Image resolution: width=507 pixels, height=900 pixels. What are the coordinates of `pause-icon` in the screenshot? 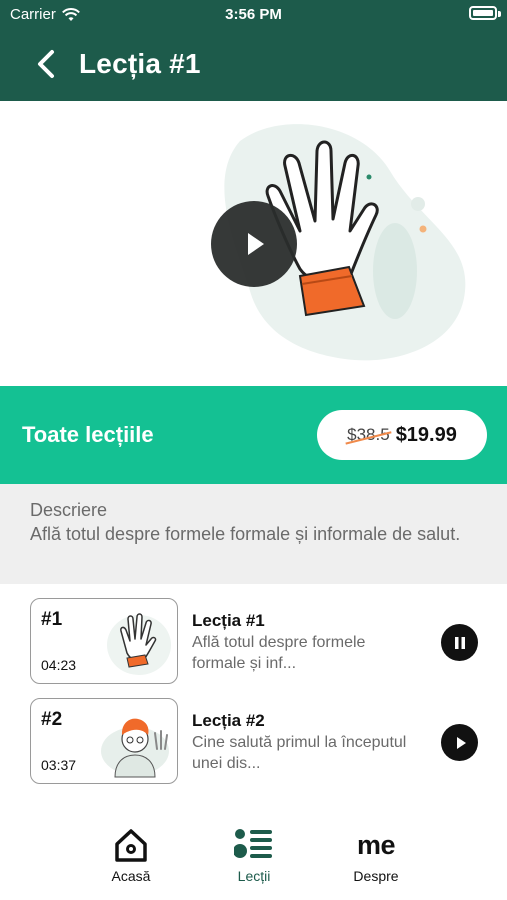 It's located at (459, 642).